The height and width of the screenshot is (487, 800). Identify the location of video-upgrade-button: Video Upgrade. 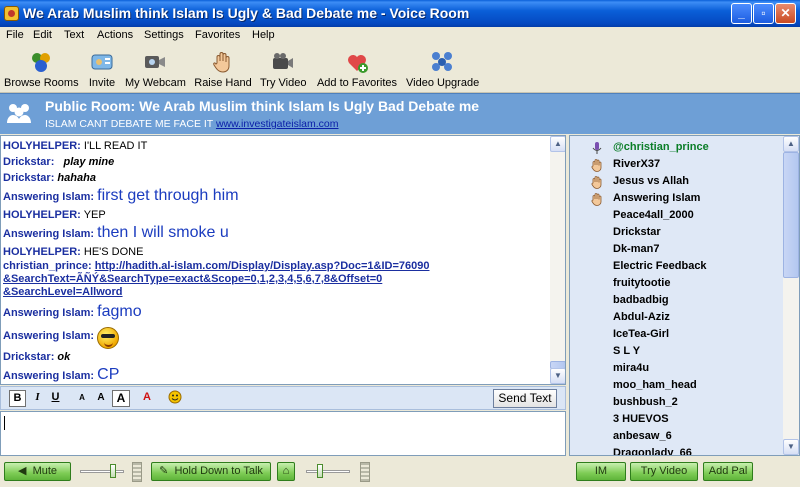
(442, 69).